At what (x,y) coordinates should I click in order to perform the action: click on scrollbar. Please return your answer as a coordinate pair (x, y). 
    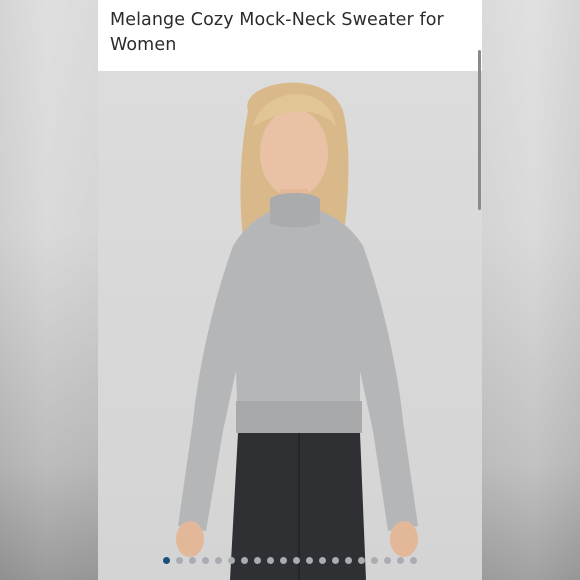
    Looking at the image, I should click on (479, 130).